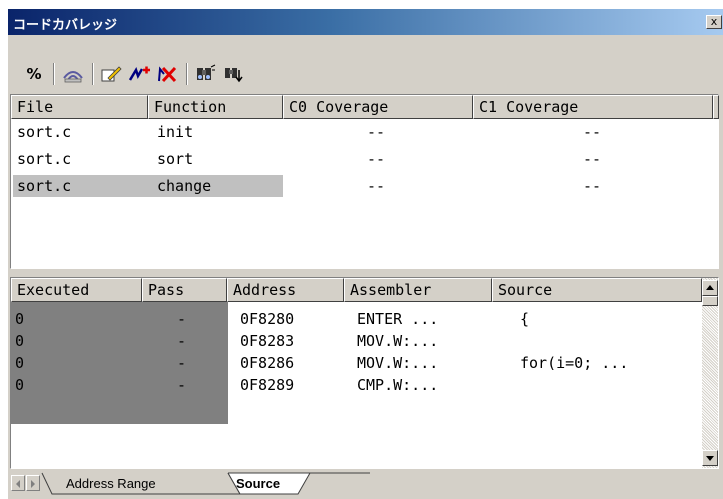 This screenshot has width=723, height=499. I want to click on coverage-range-button, so click(73, 74).